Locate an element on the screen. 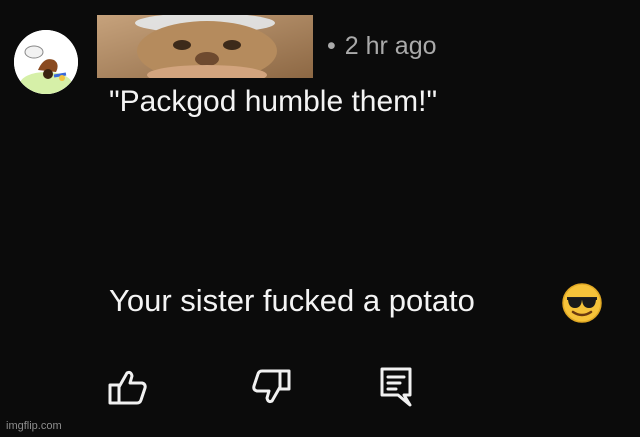 This screenshot has width=640, height=437. comment-meta: • 2 hr ago is located at coordinates (382, 46).